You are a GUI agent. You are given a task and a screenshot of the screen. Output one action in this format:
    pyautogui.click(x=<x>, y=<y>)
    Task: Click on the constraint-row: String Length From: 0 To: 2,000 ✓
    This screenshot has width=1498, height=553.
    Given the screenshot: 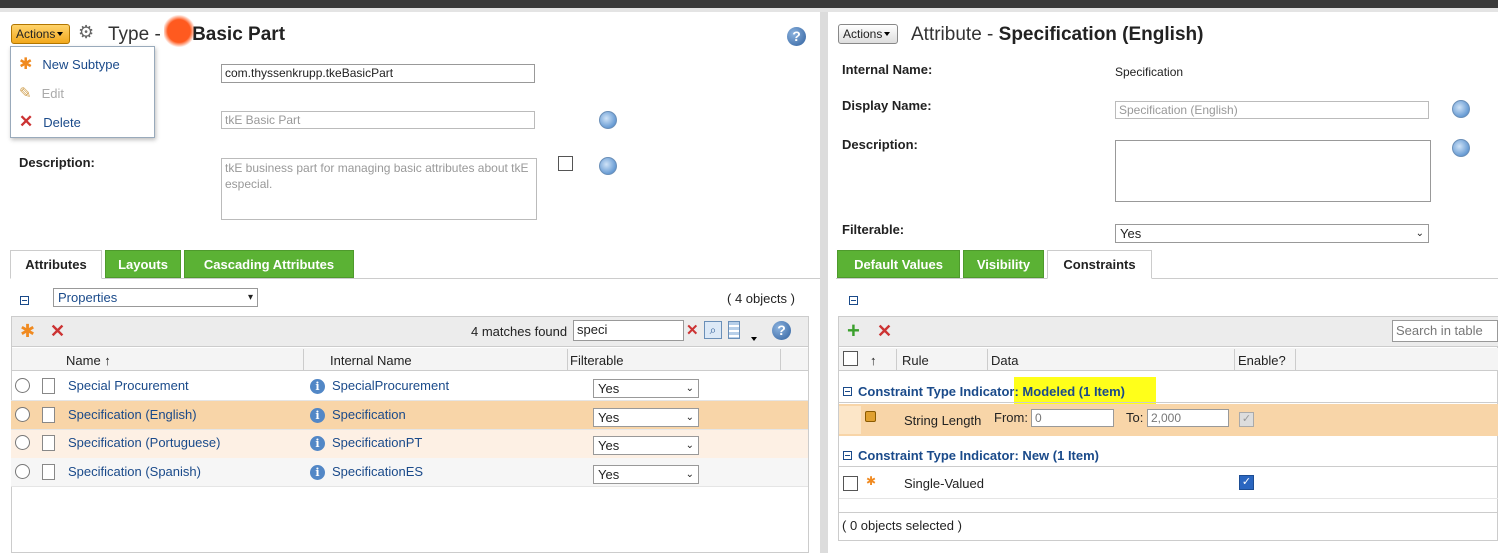 What is the action you would take?
    pyautogui.click(x=1168, y=420)
    